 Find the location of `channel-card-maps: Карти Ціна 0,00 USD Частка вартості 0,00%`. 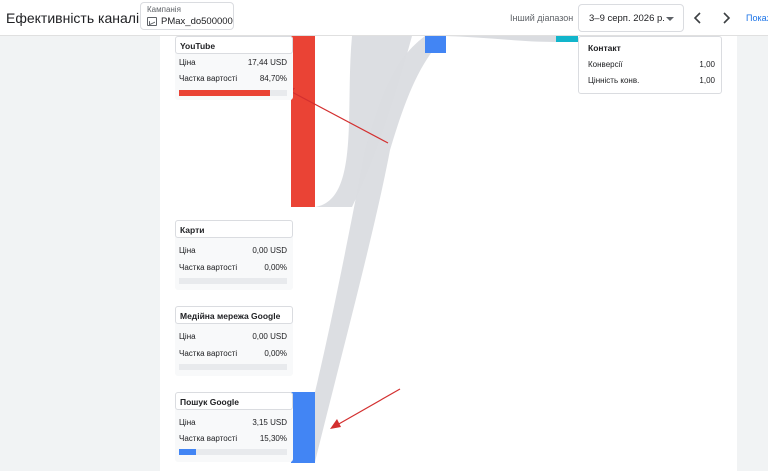

channel-card-maps: Карти Ціна 0,00 USD Частка вартості 0,00% is located at coordinates (234, 255).